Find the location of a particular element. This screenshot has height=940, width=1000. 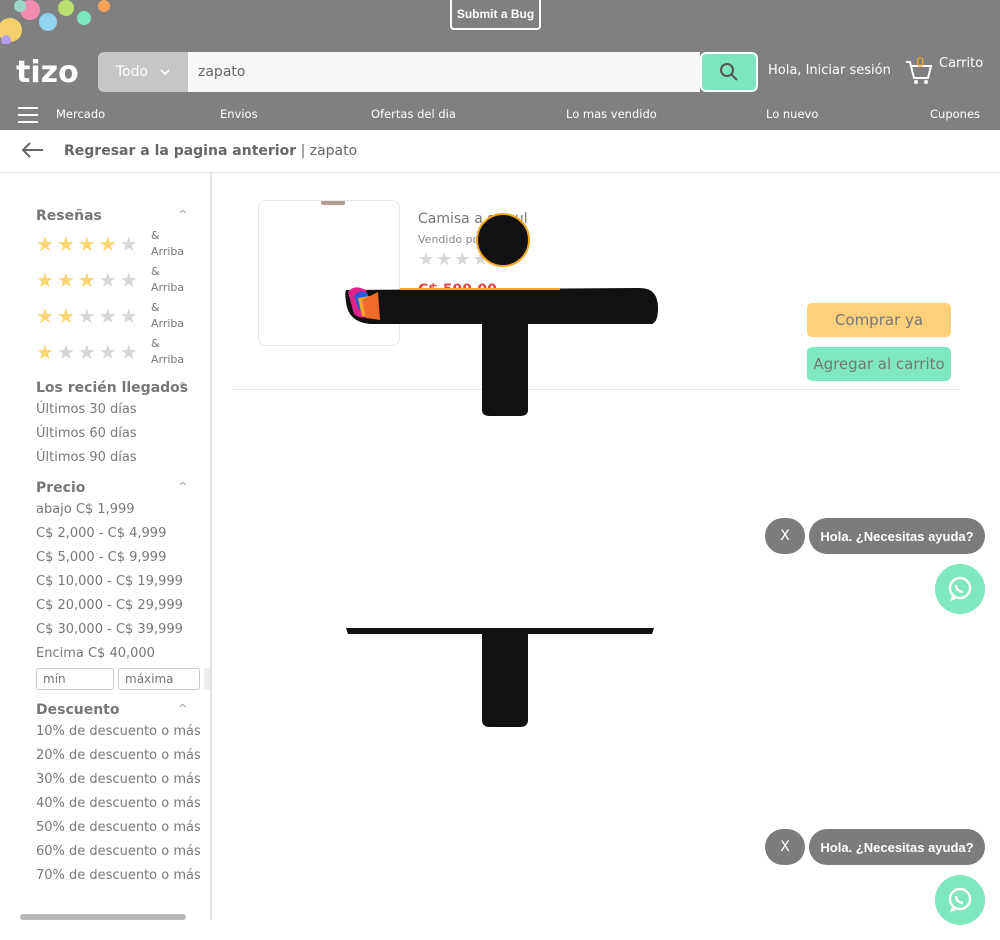

rating-2-filter: ★ ★ ★ ★ ★ is located at coordinates (87, 316).